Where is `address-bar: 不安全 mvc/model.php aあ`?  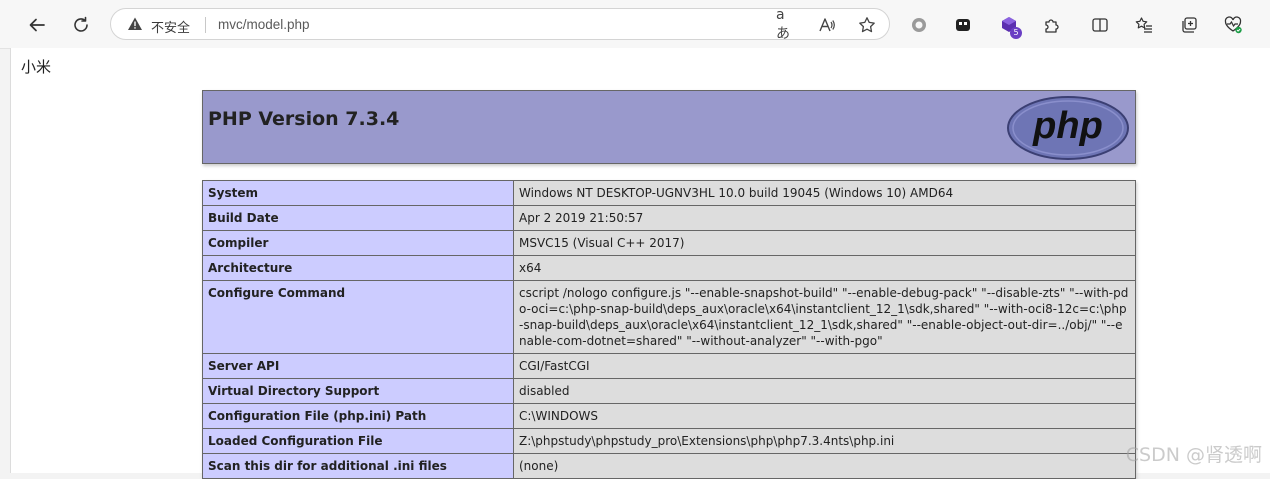 address-bar: 不安全 mvc/model.php aあ is located at coordinates (500, 24).